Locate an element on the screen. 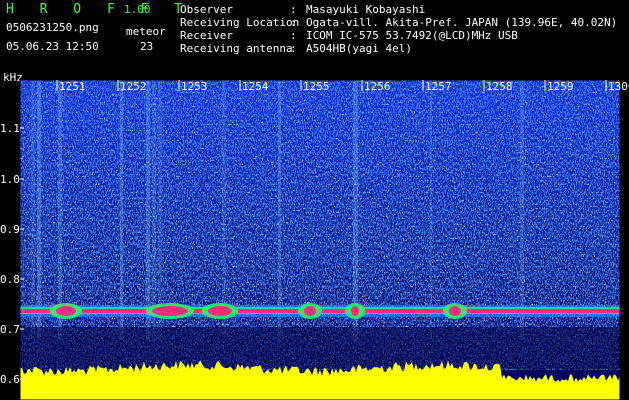 Image resolution: width=629 pixels, height=400 pixels. app-title: H R O F F T is located at coordinates (99, 9).